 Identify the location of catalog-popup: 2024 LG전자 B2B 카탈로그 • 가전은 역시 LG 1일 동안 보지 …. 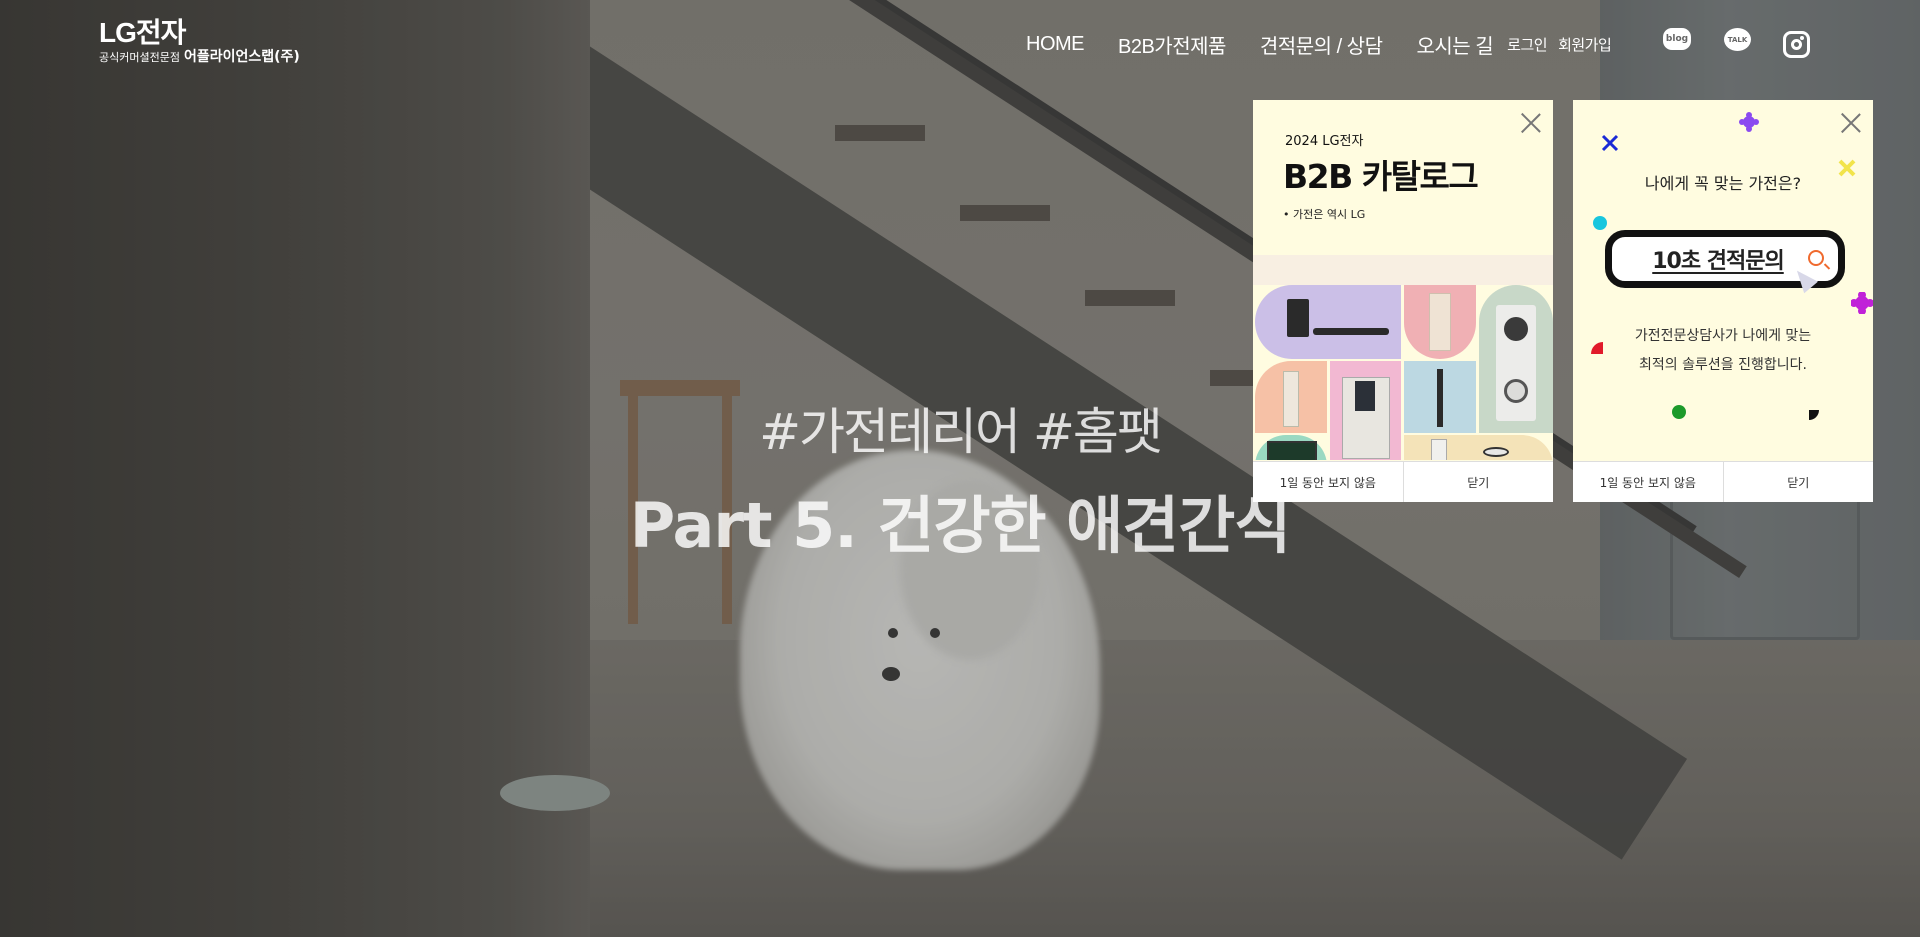
(1403, 301).